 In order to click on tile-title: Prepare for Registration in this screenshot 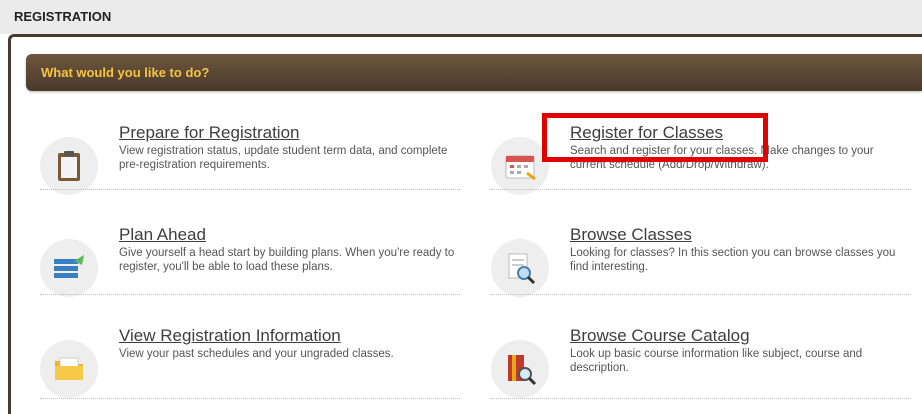, I will do `click(209, 133)`.